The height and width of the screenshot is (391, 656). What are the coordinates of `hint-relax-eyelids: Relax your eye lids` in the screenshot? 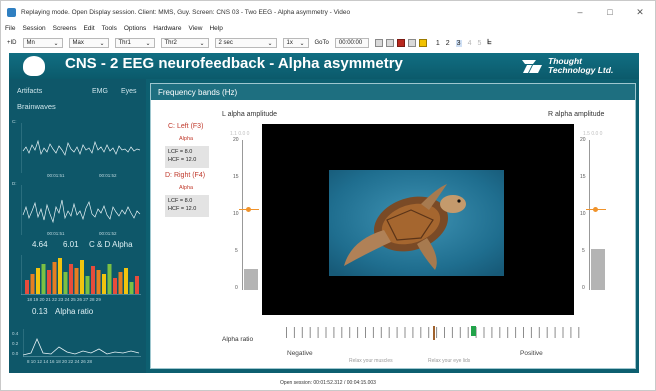 It's located at (449, 361).